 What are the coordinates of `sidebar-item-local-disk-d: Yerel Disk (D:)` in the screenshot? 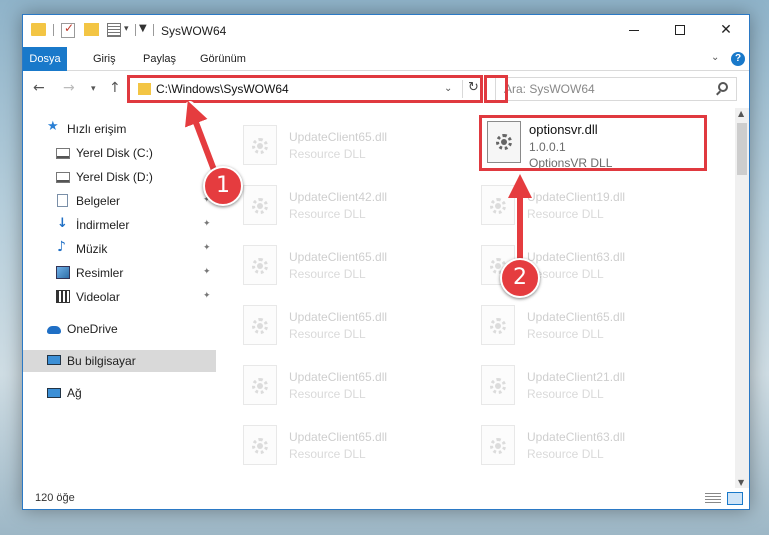 It's located at (119, 177).